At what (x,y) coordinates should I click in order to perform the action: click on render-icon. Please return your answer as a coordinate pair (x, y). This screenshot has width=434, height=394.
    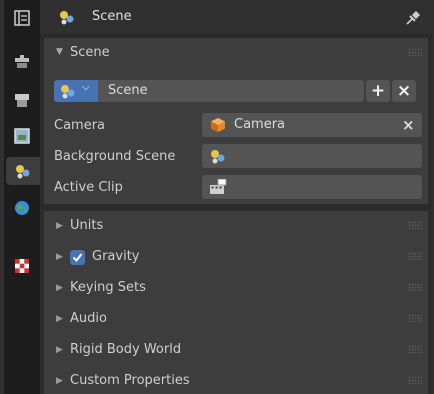
    Looking at the image, I should click on (22, 61).